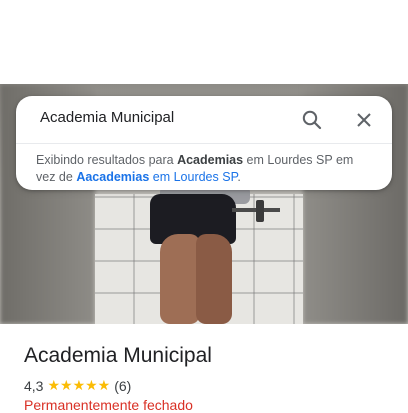  I want to click on original-query-location: em Lourdes SP, so click(193, 177).